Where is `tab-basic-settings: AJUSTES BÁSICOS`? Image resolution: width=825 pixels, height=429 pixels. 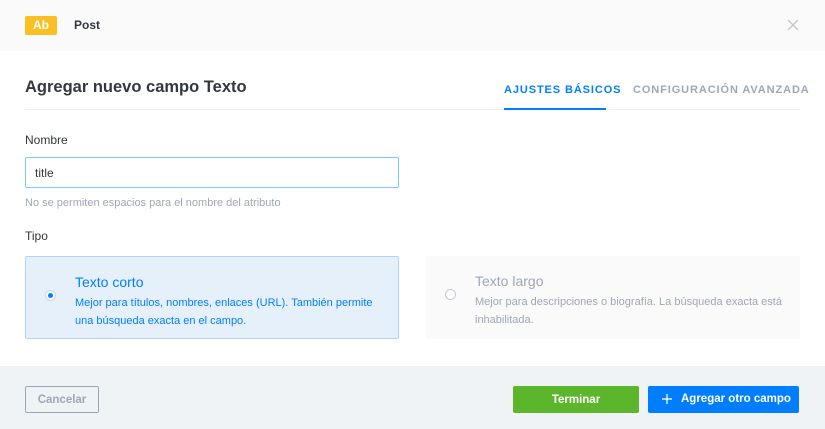 tab-basic-settings: AJUSTES BÁSICOS is located at coordinates (562, 90).